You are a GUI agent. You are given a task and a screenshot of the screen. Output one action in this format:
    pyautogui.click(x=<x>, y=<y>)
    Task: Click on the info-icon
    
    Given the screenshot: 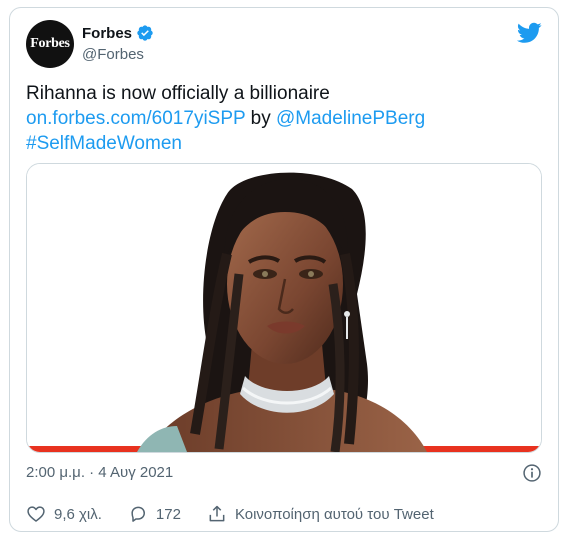 What is the action you would take?
    pyautogui.click(x=532, y=473)
    